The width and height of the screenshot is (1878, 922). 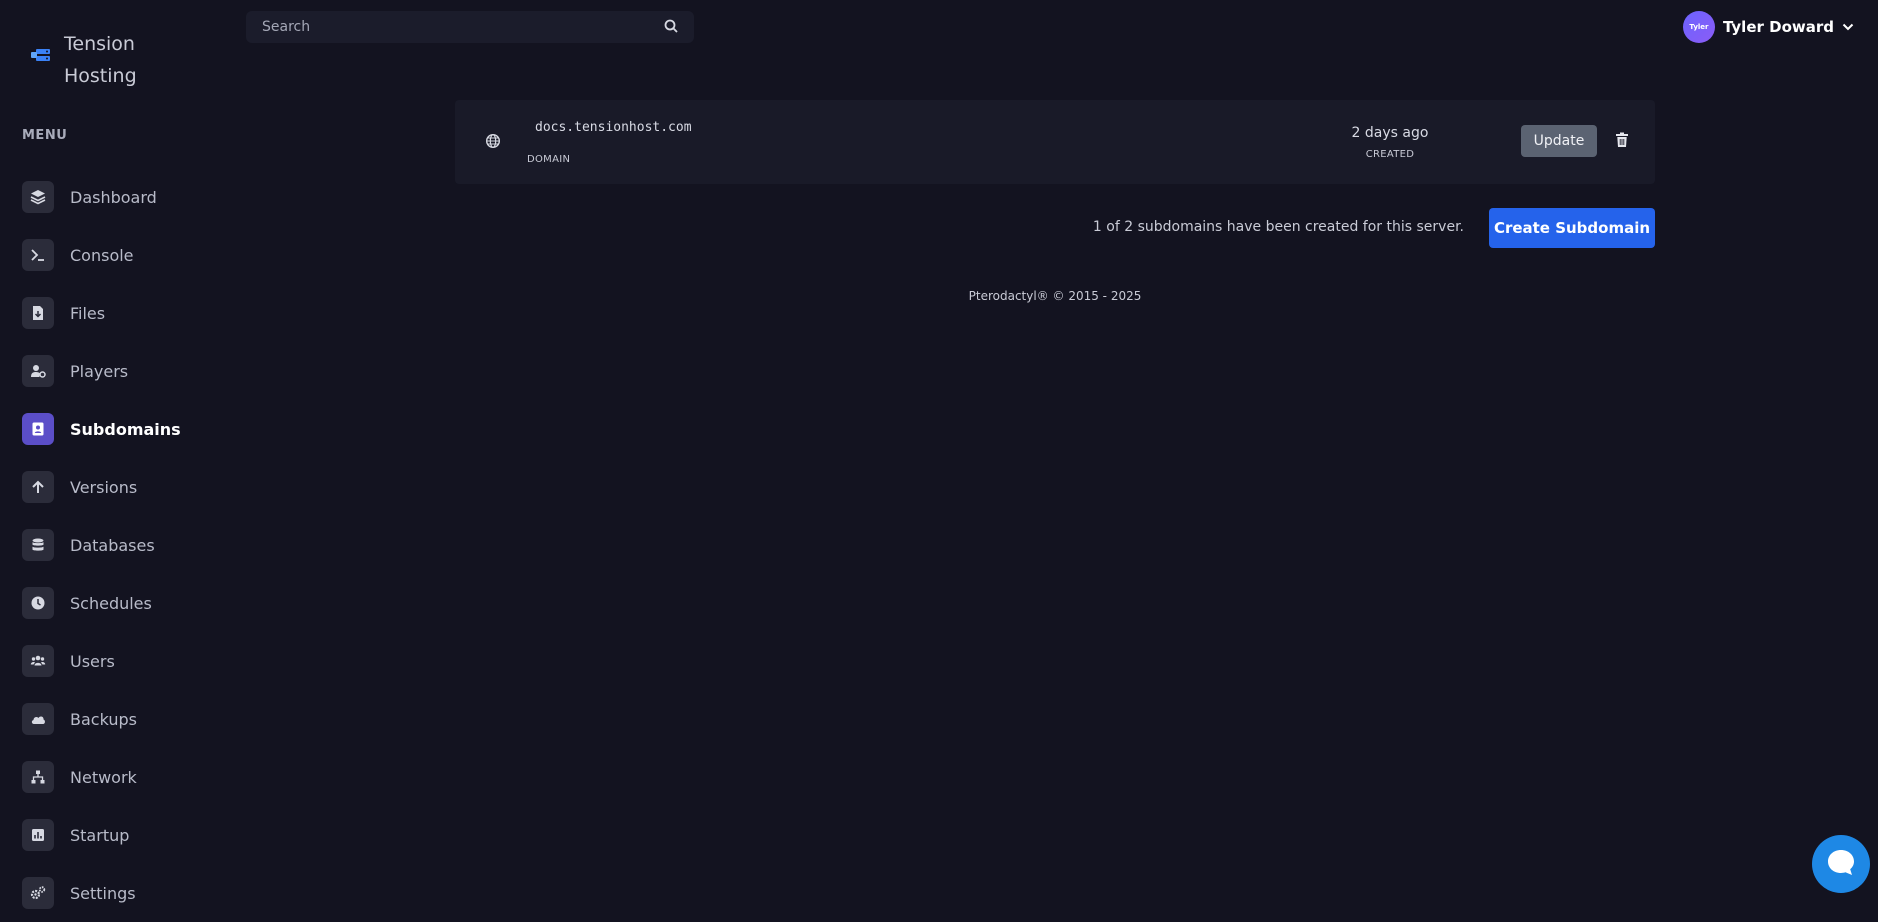 What do you see at coordinates (125, 429) in the screenshot?
I see `sidebar-item-label: Subdomains` at bounding box center [125, 429].